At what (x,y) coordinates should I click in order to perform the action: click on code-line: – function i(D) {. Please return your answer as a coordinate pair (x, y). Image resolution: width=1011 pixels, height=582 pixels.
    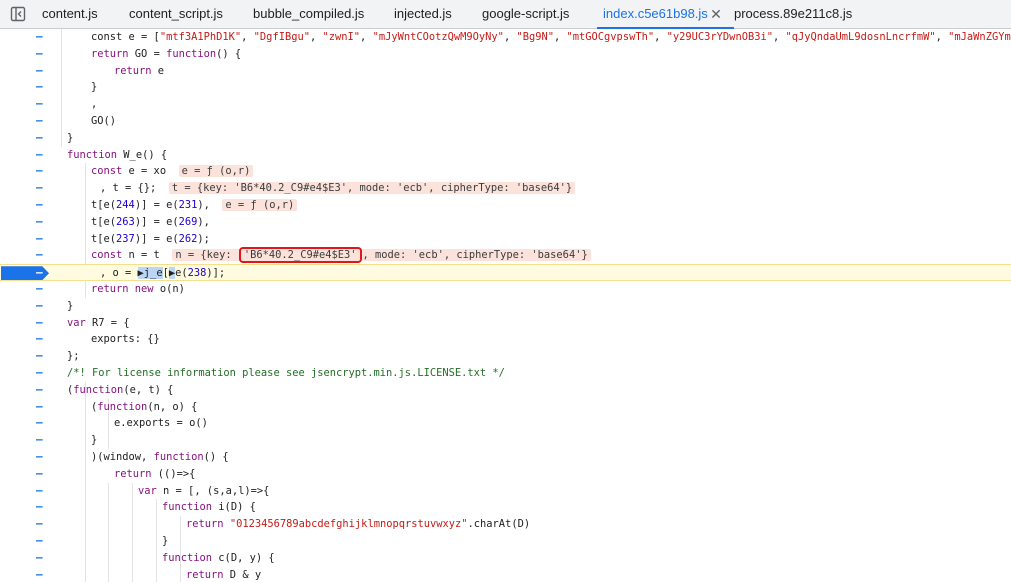
    Looking at the image, I should click on (505, 507).